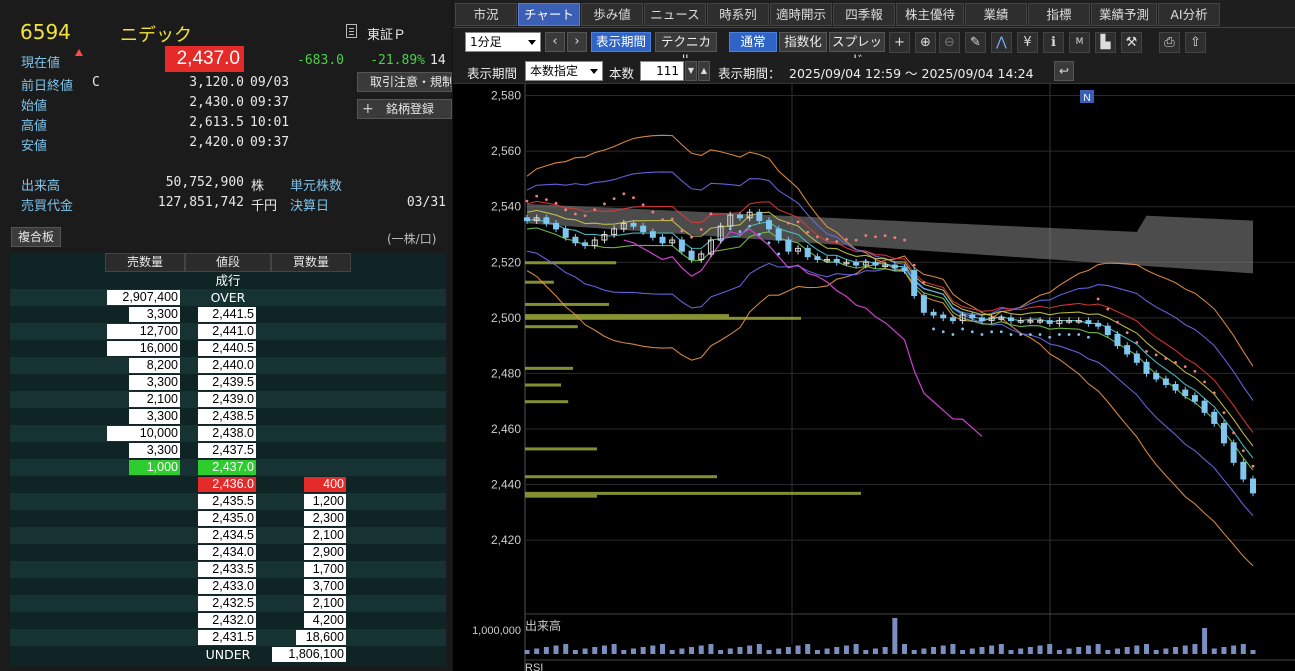 The image size is (1295, 671). What do you see at coordinates (543, 625) in the screenshot?
I see `volume-label: 出来高` at bounding box center [543, 625].